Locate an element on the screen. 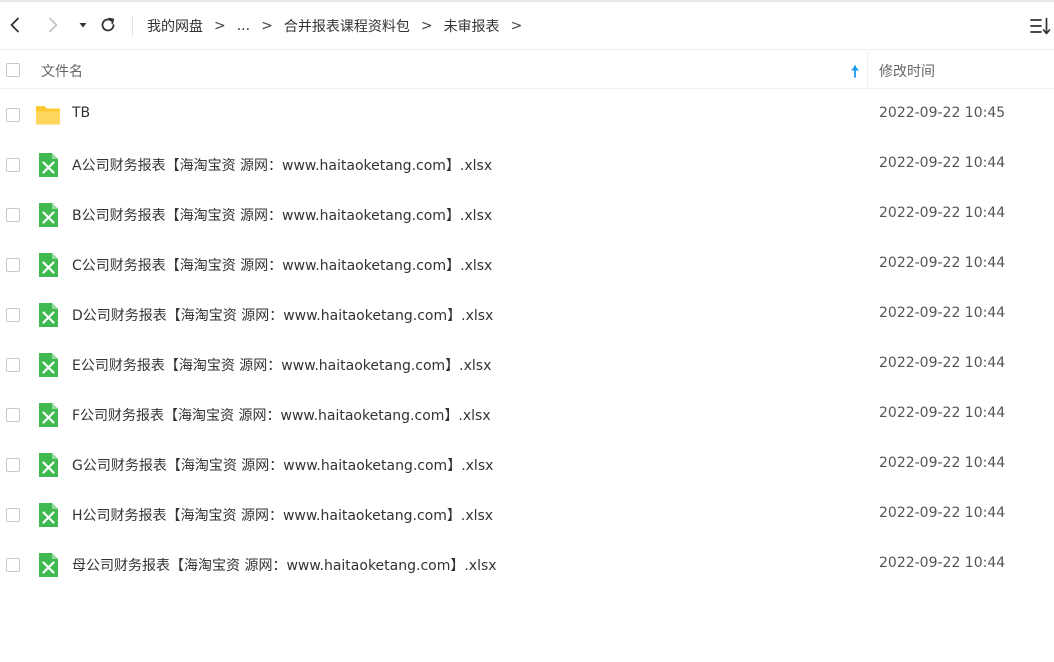  chevron-left-icon is located at coordinates (14, 25).